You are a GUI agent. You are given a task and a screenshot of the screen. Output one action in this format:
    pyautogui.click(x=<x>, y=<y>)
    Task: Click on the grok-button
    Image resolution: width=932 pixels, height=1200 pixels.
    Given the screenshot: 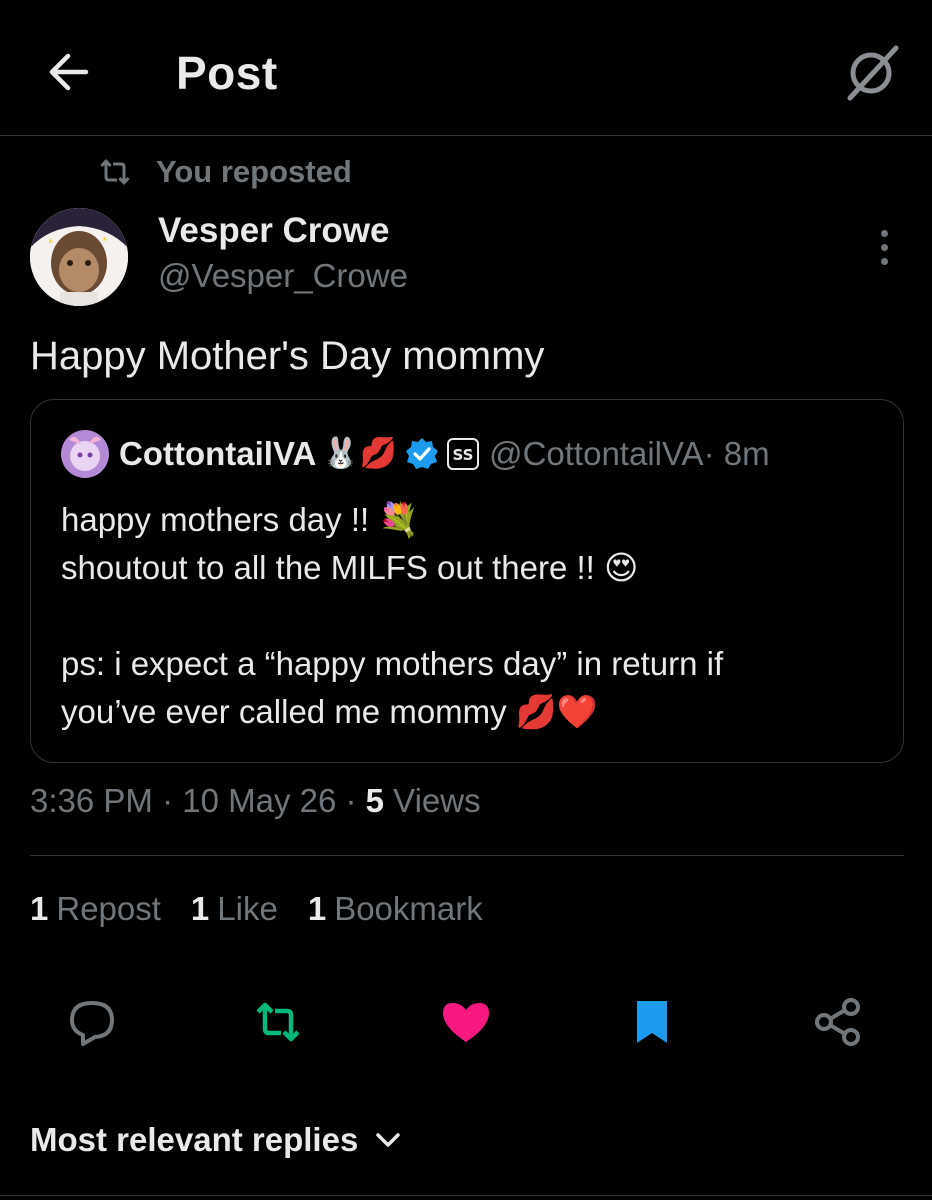 What is the action you would take?
    pyautogui.click(x=872, y=72)
    